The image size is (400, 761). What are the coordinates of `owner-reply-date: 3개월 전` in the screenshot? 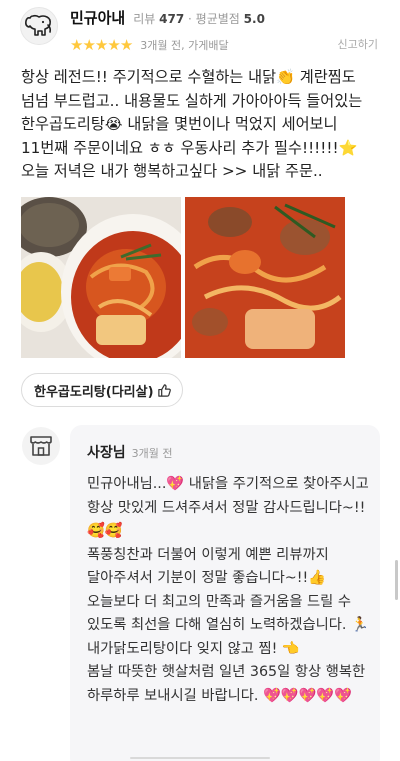 It's located at (152, 453).